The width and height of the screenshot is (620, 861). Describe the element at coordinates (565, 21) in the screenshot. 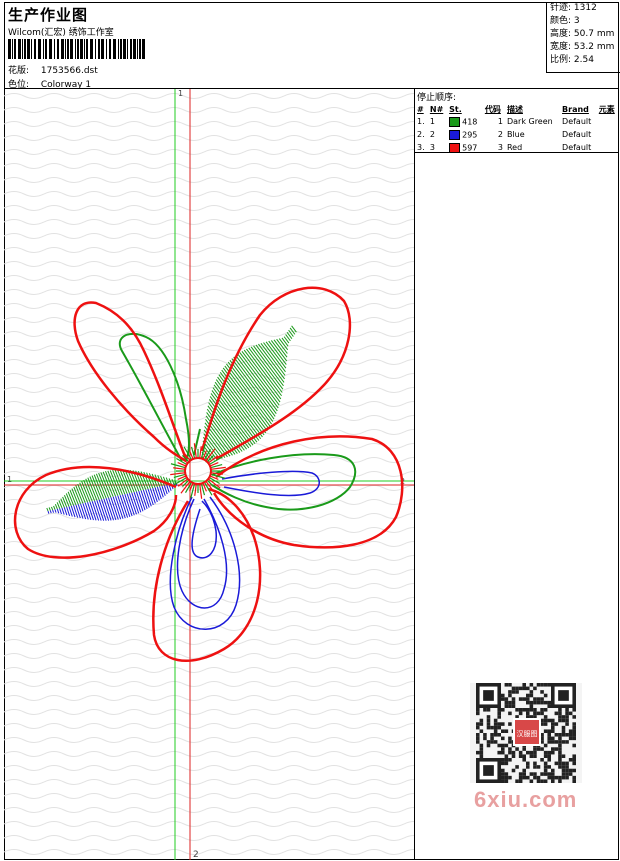

I see `stat-colors: 颜色: 3` at that location.